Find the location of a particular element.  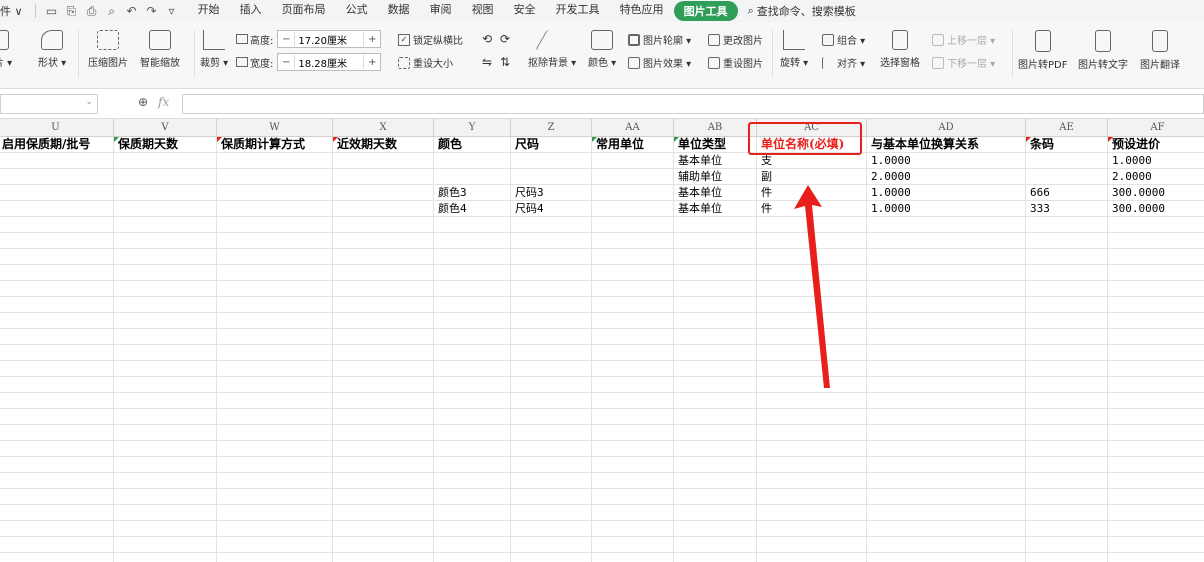

cell: 1.0000 is located at coordinates (946, 193).